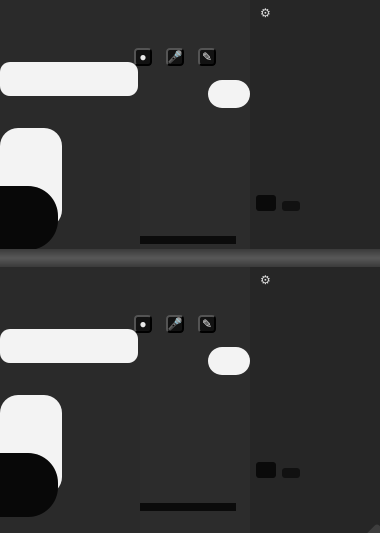 The height and width of the screenshot is (533, 380). What do you see at coordinates (72, 294) in the screenshot?
I see `nav-bottom` at bounding box center [72, 294].